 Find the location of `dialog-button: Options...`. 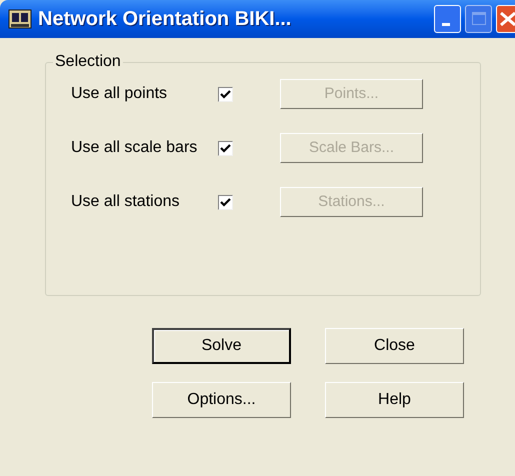

dialog-button: Options... is located at coordinates (221, 400).